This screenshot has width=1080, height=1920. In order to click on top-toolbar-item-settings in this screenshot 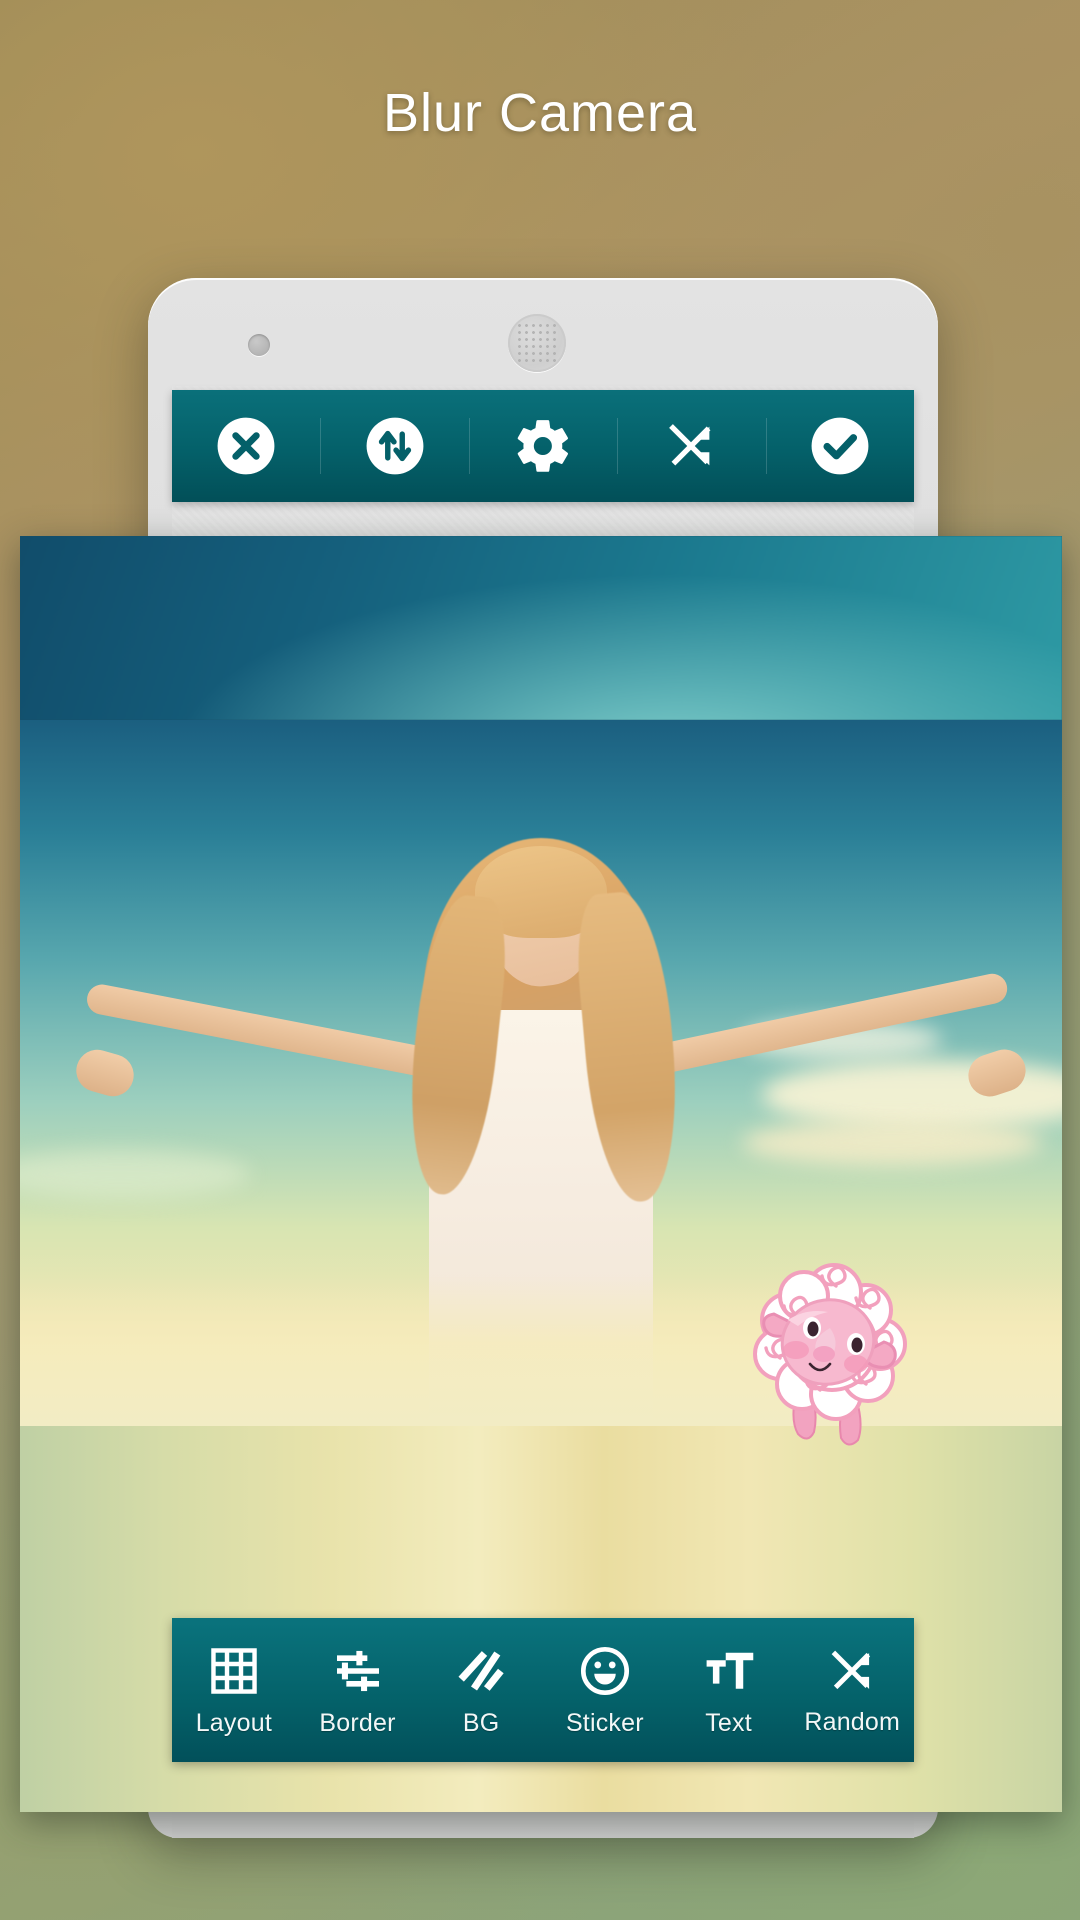, I will do `click(542, 446)`.